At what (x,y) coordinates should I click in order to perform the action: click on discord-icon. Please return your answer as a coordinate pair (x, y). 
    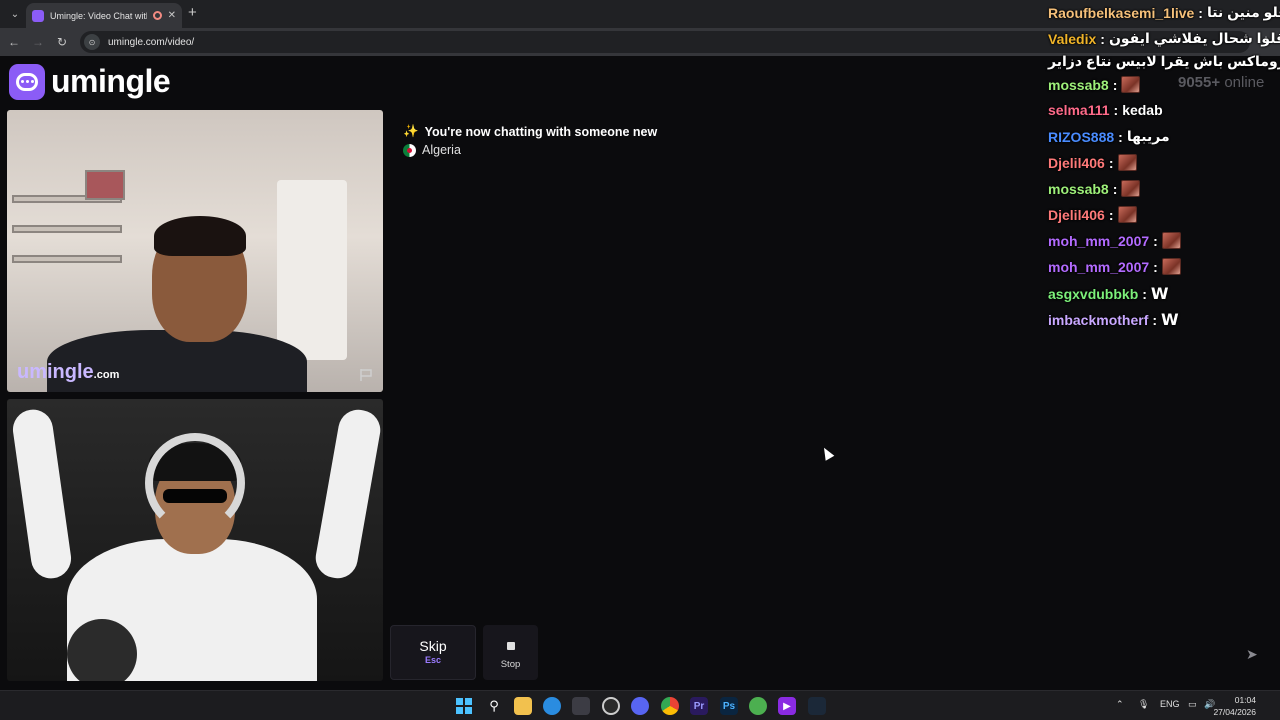
    Looking at the image, I should click on (640, 706).